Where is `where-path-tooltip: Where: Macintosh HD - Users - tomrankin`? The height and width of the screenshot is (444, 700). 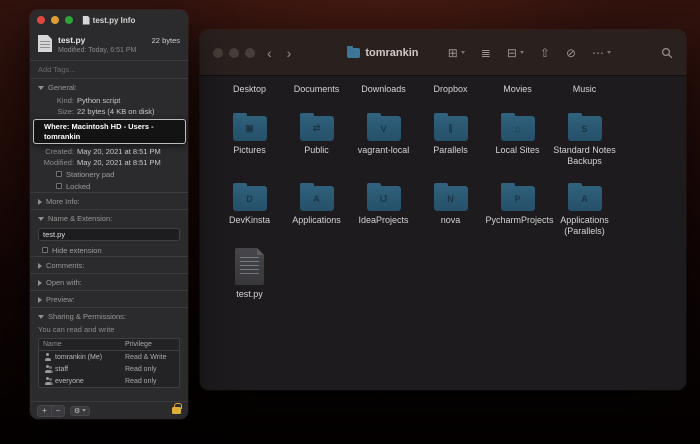 where-path-tooltip: Where: Macintosh HD - Users - tomrankin is located at coordinates (109, 131).